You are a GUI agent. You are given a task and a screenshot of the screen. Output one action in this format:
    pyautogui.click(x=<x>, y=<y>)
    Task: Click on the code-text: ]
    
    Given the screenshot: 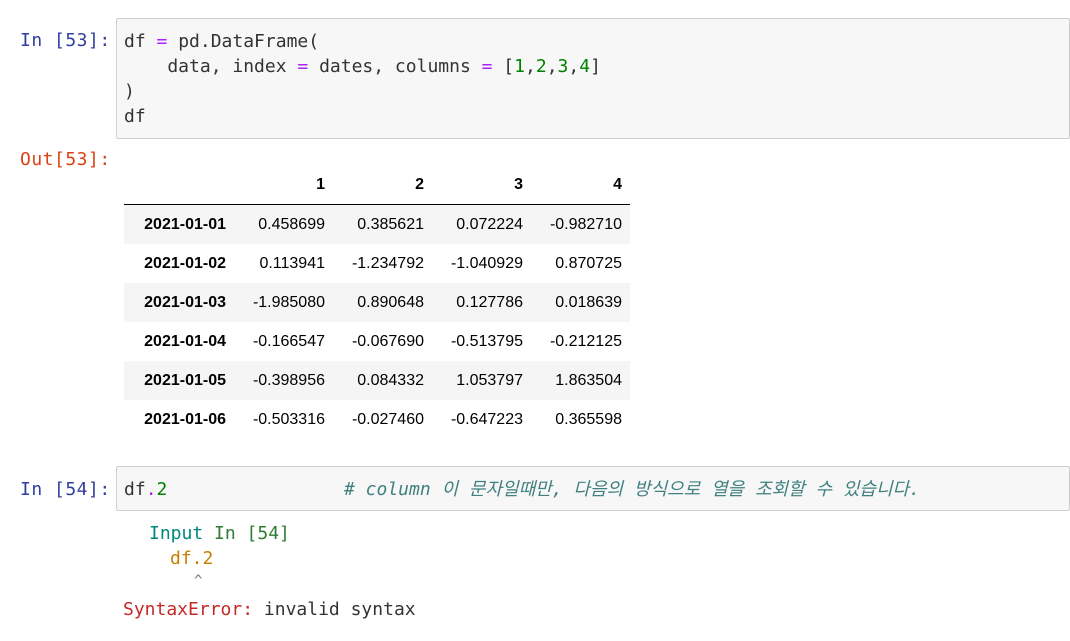 What is the action you would take?
    pyautogui.click(x=595, y=66)
    